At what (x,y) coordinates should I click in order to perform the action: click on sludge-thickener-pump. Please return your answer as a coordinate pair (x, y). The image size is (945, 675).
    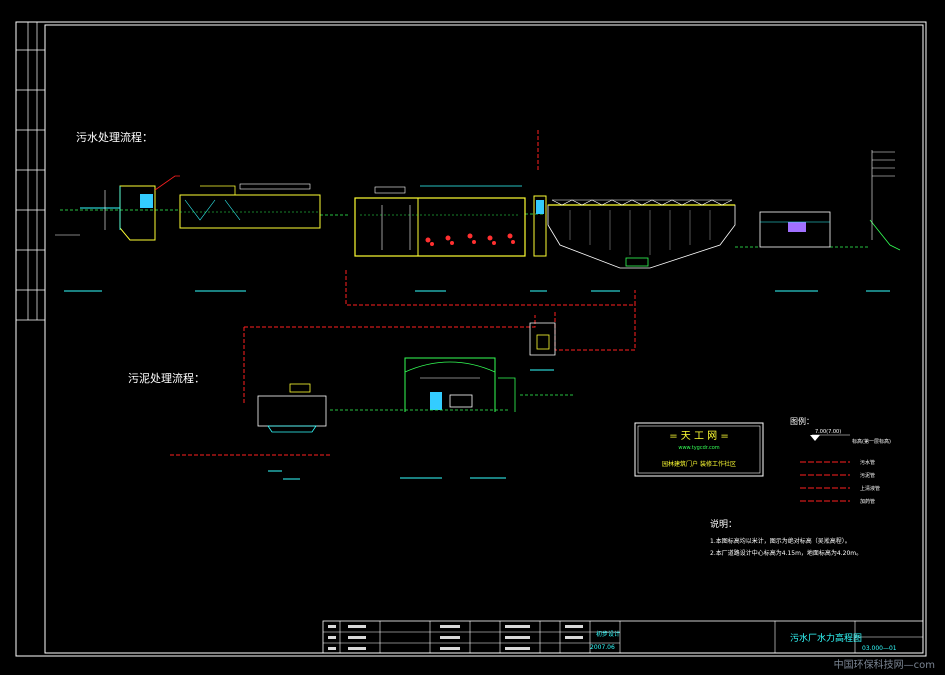
    Looking at the image, I should click on (542, 339).